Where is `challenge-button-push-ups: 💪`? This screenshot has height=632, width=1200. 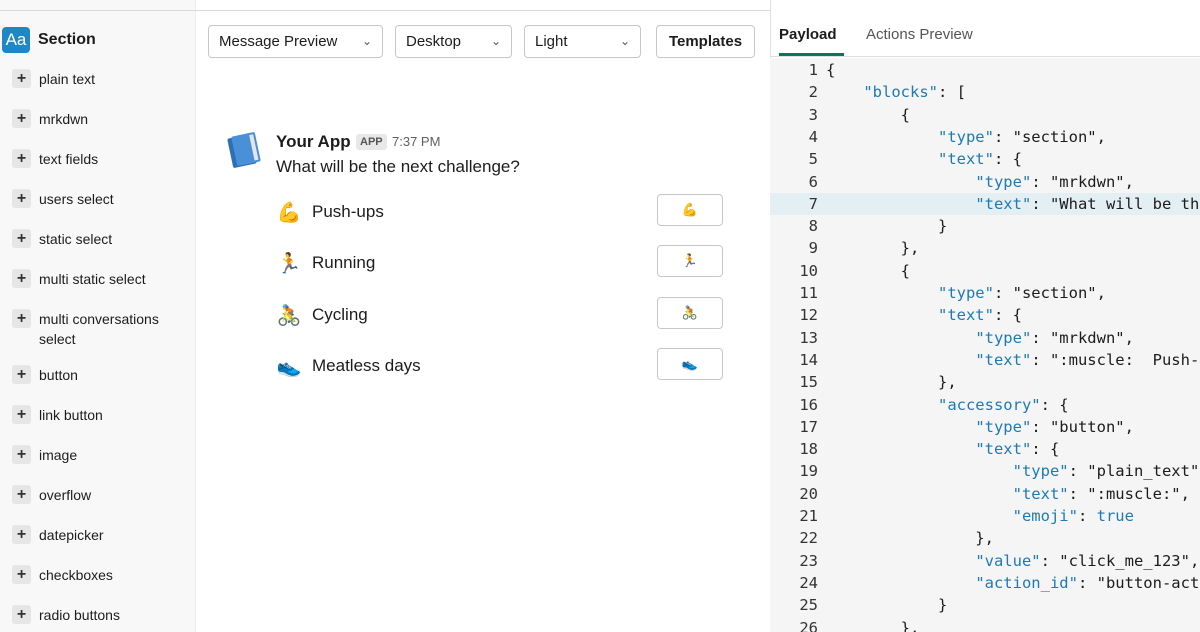
challenge-button-push-ups: 💪 is located at coordinates (690, 210).